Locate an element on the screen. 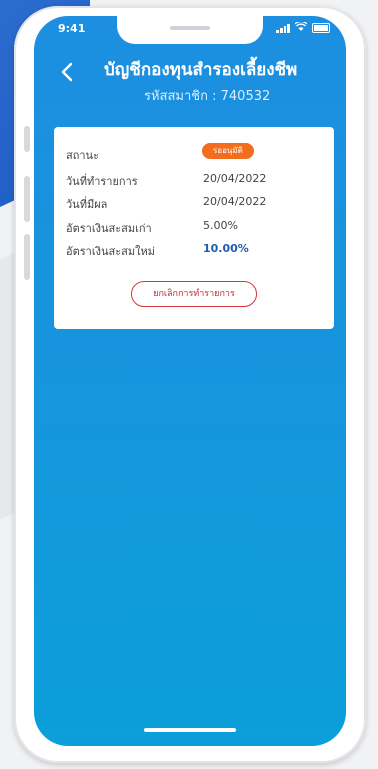  effective-date-row: วันที่มีผล 20/04/2022 is located at coordinates (191, 204).